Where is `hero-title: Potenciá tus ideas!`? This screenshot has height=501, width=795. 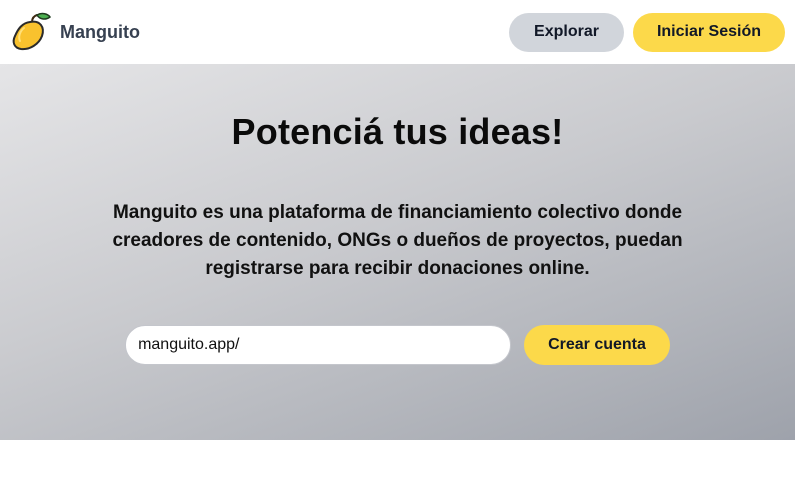
hero-title: Potenciá tus ideas! is located at coordinates (397, 131).